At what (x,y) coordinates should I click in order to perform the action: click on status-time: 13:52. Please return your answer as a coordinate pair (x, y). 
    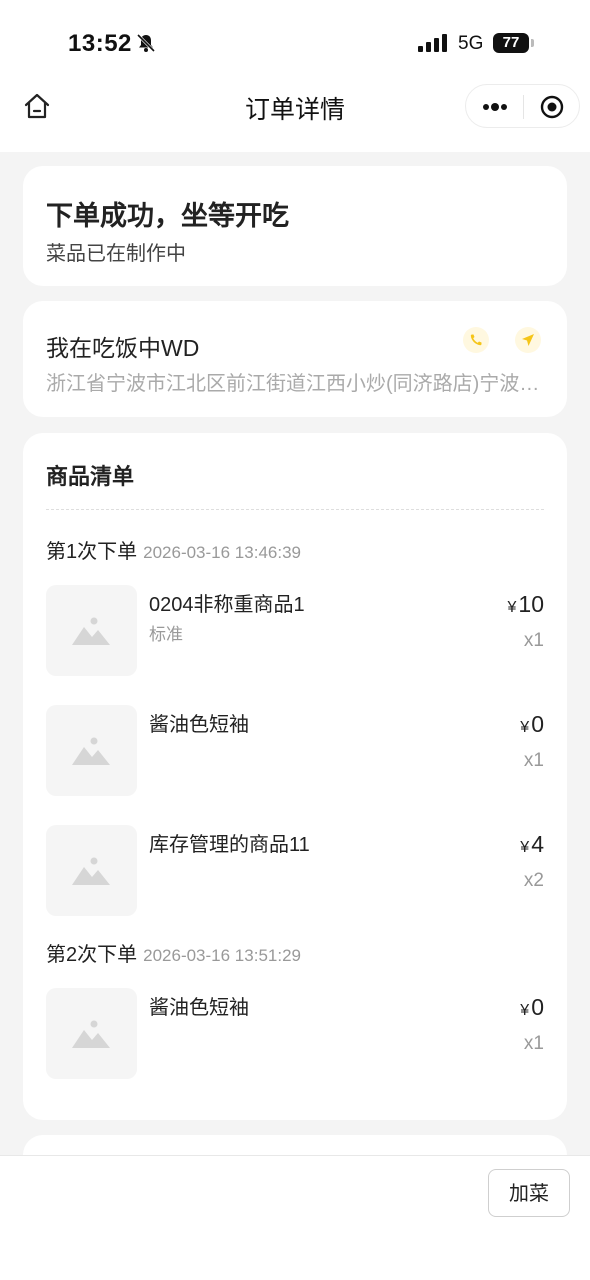
    Looking at the image, I should click on (100, 43).